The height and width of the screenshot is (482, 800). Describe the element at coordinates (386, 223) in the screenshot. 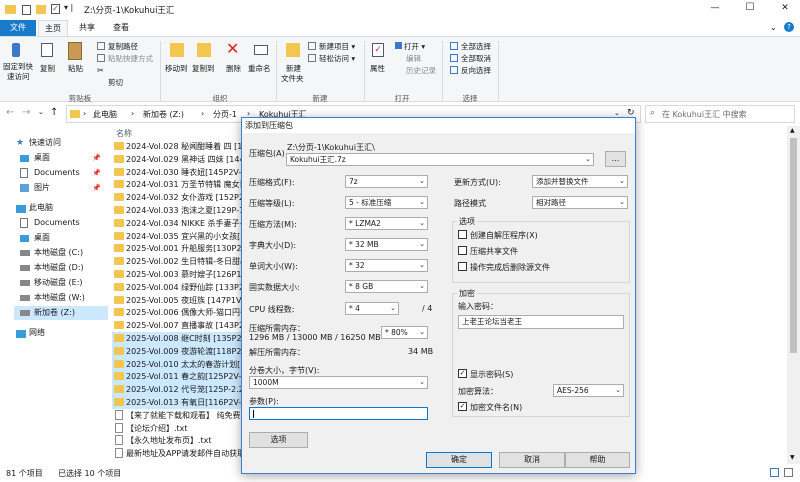

I see `method-select: * LZMA2 ⌄` at that location.